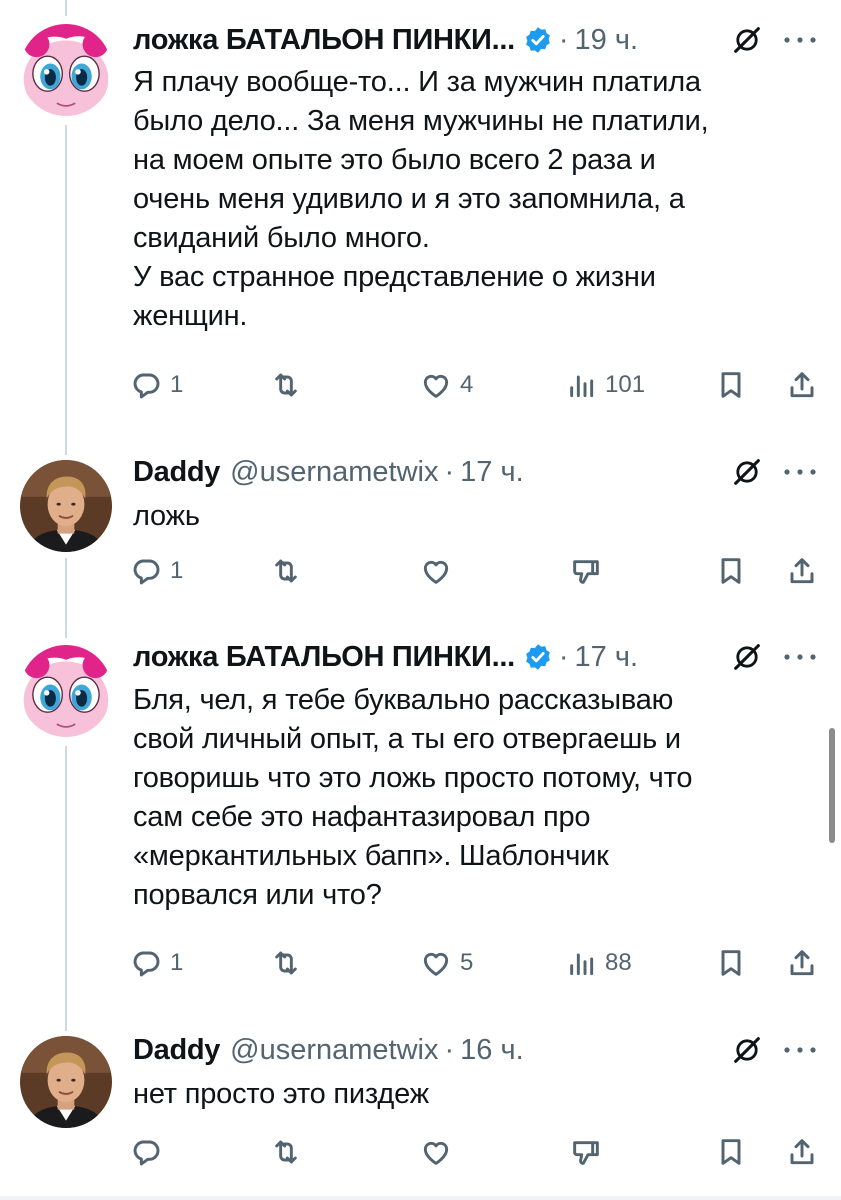 This screenshot has width=841, height=1200. Describe the element at coordinates (598, 963) in the screenshot. I see `views-button: 88` at that location.